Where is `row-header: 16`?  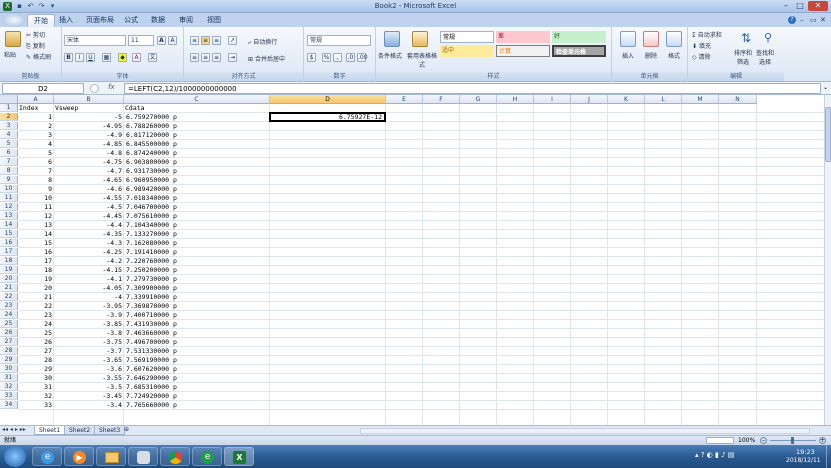
row-header: 16 is located at coordinates (9, 243).